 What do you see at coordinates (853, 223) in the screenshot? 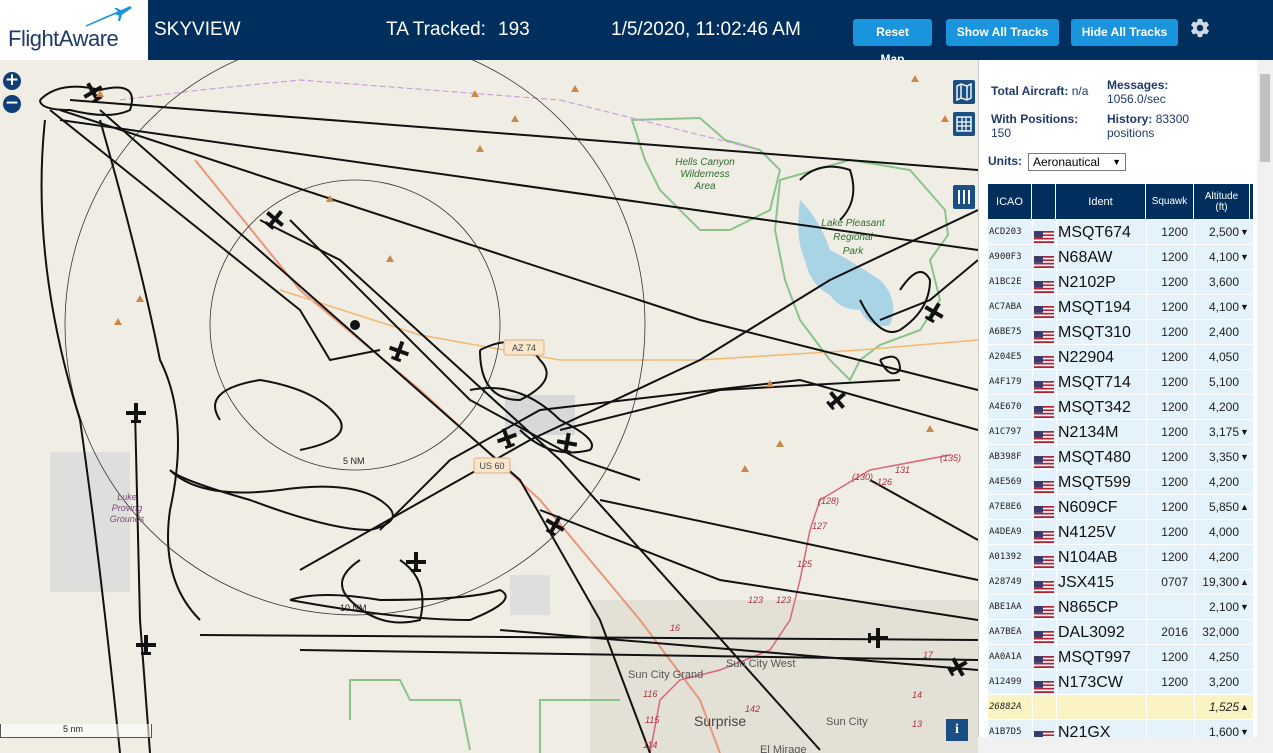
I see `lake-pleasant-label: Lake Pleasant` at bounding box center [853, 223].